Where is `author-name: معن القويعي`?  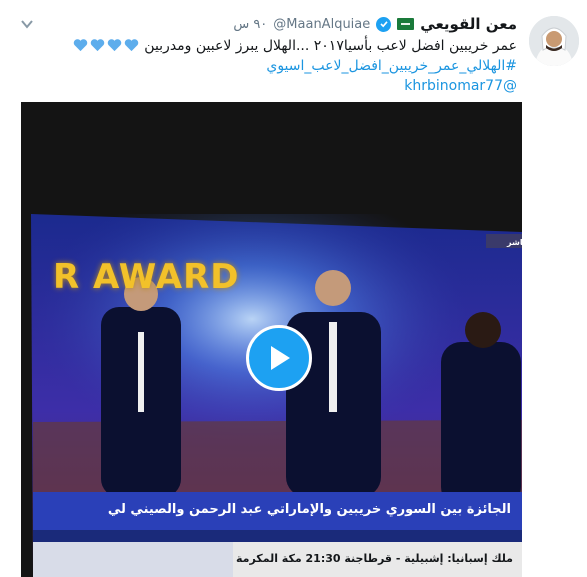
author-name: معن القويعي is located at coordinates (468, 24).